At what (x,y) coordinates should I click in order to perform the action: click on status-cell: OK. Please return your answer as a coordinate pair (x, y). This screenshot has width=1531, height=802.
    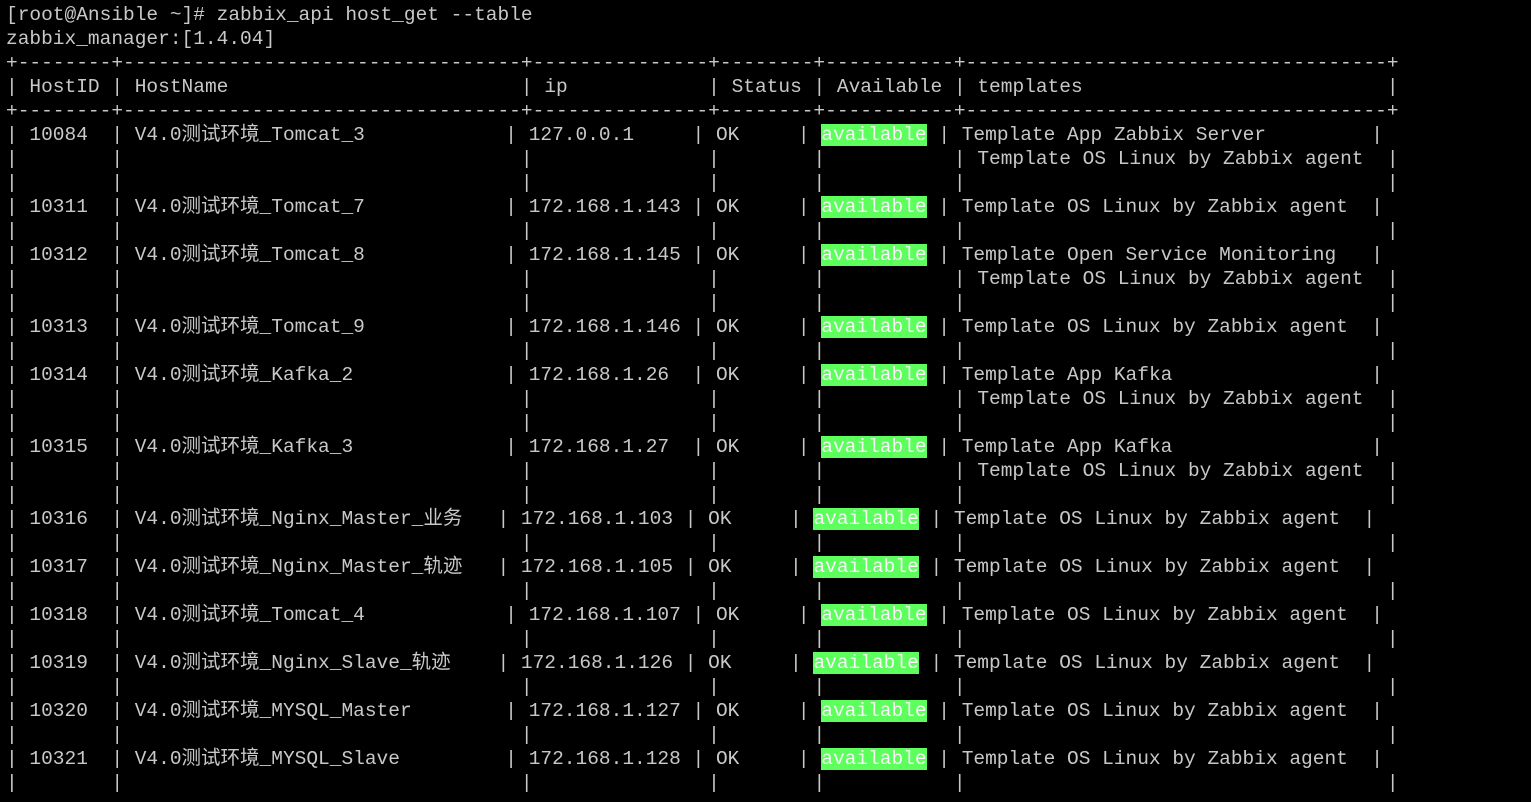
    Looking at the image, I should click on (727, 327).